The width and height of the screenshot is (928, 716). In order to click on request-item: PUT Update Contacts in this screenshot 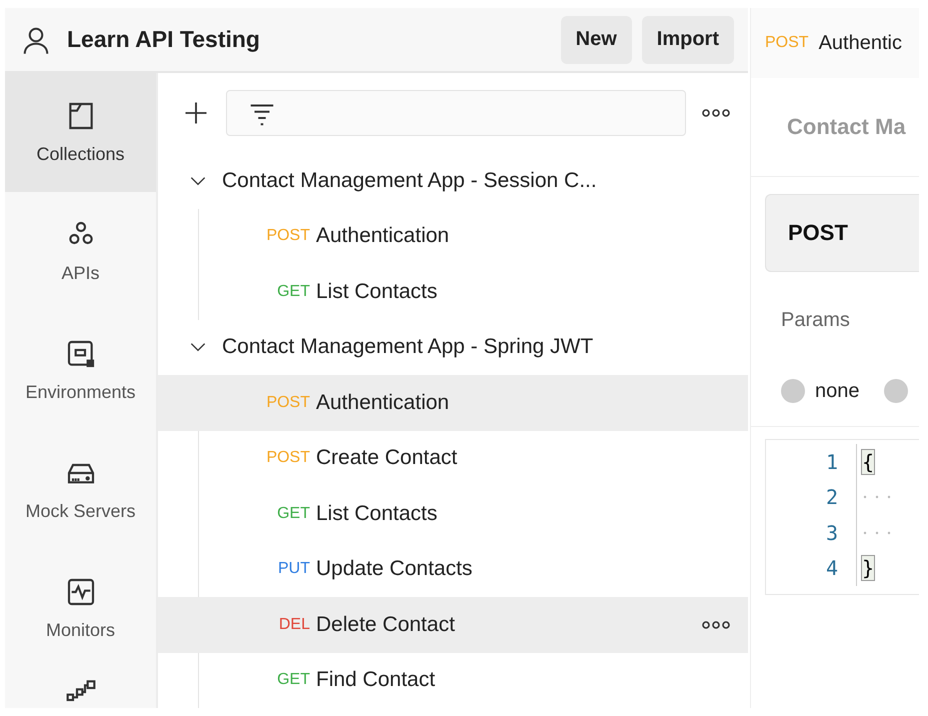, I will do `click(453, 569)`.